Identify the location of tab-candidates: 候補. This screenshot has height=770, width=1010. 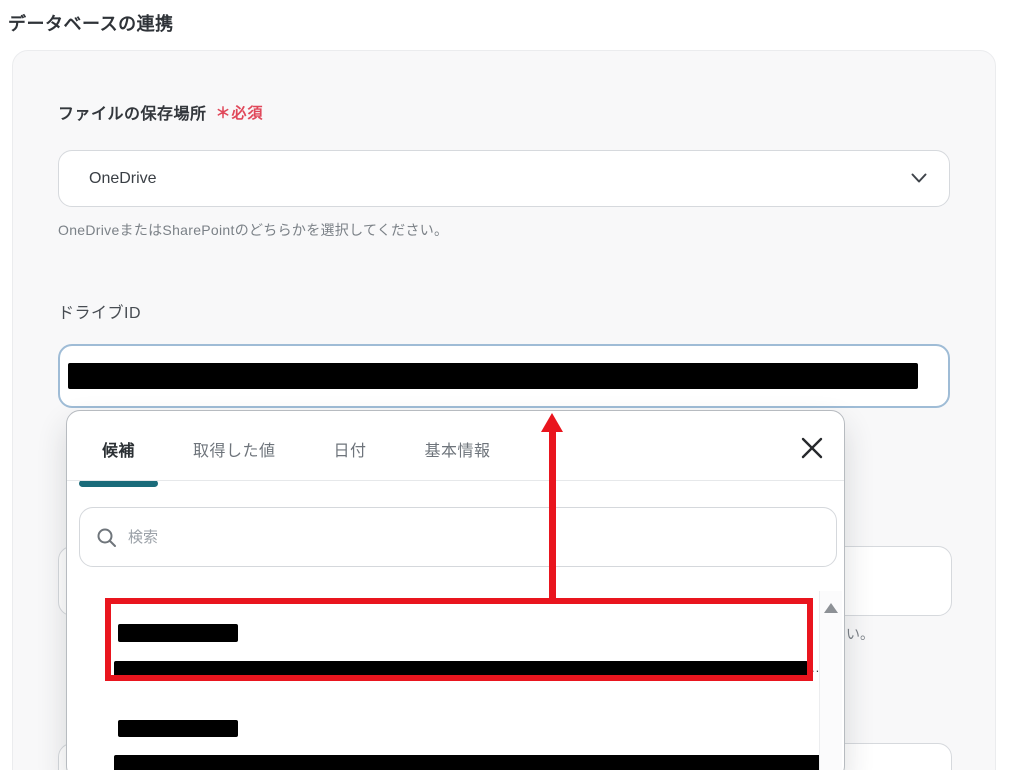
(119, 458).